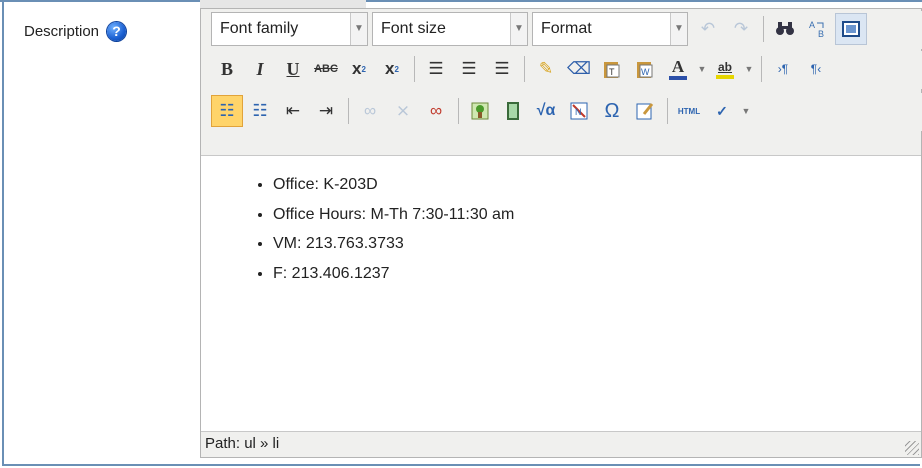 The width and height of the screenshot is (922, 468). I want to click on svg-text: W, so click(645, 72).